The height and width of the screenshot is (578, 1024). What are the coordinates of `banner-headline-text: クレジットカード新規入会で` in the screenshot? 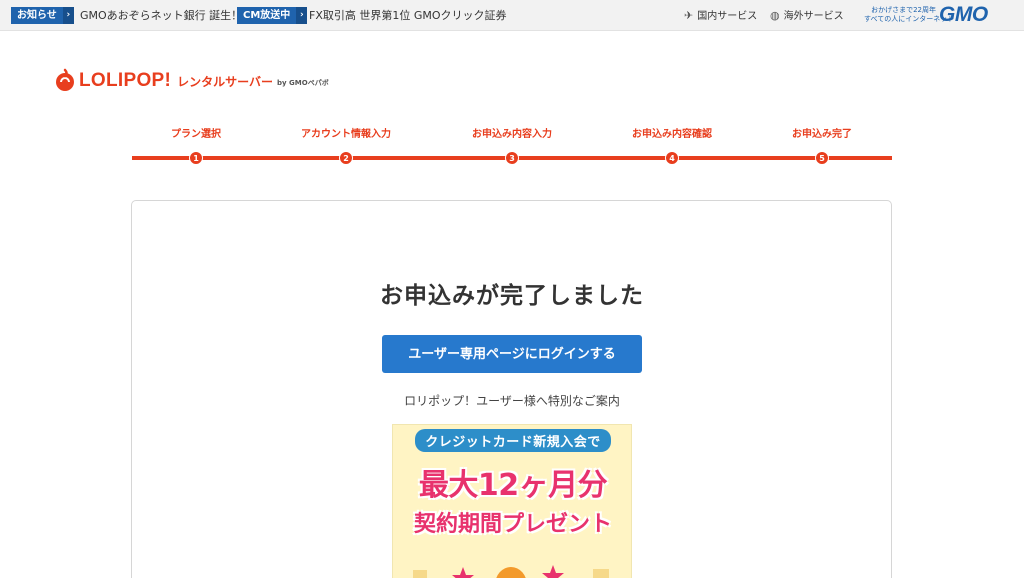 It's located at (513, 440).